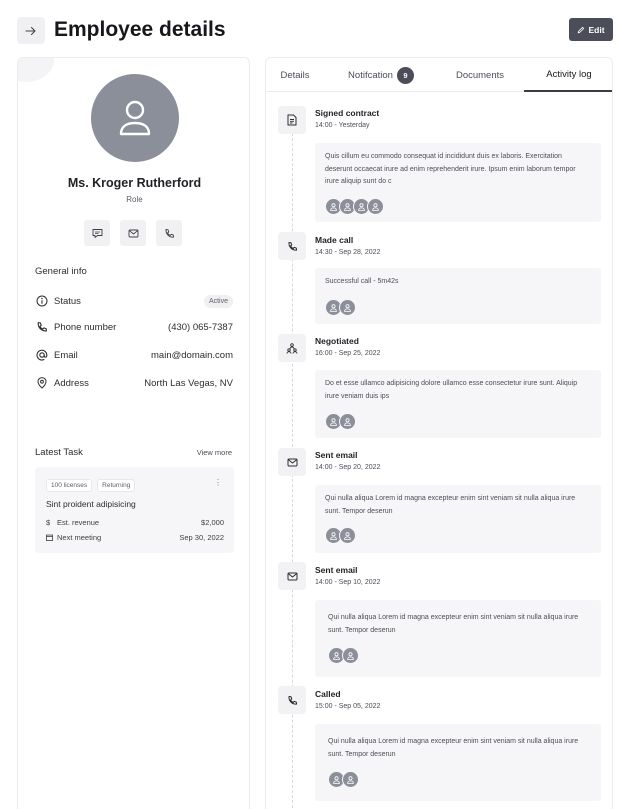 The width and height of the screenshot is (623, 809). I want to click on activity-title: Signed contract, so click(347, 113).